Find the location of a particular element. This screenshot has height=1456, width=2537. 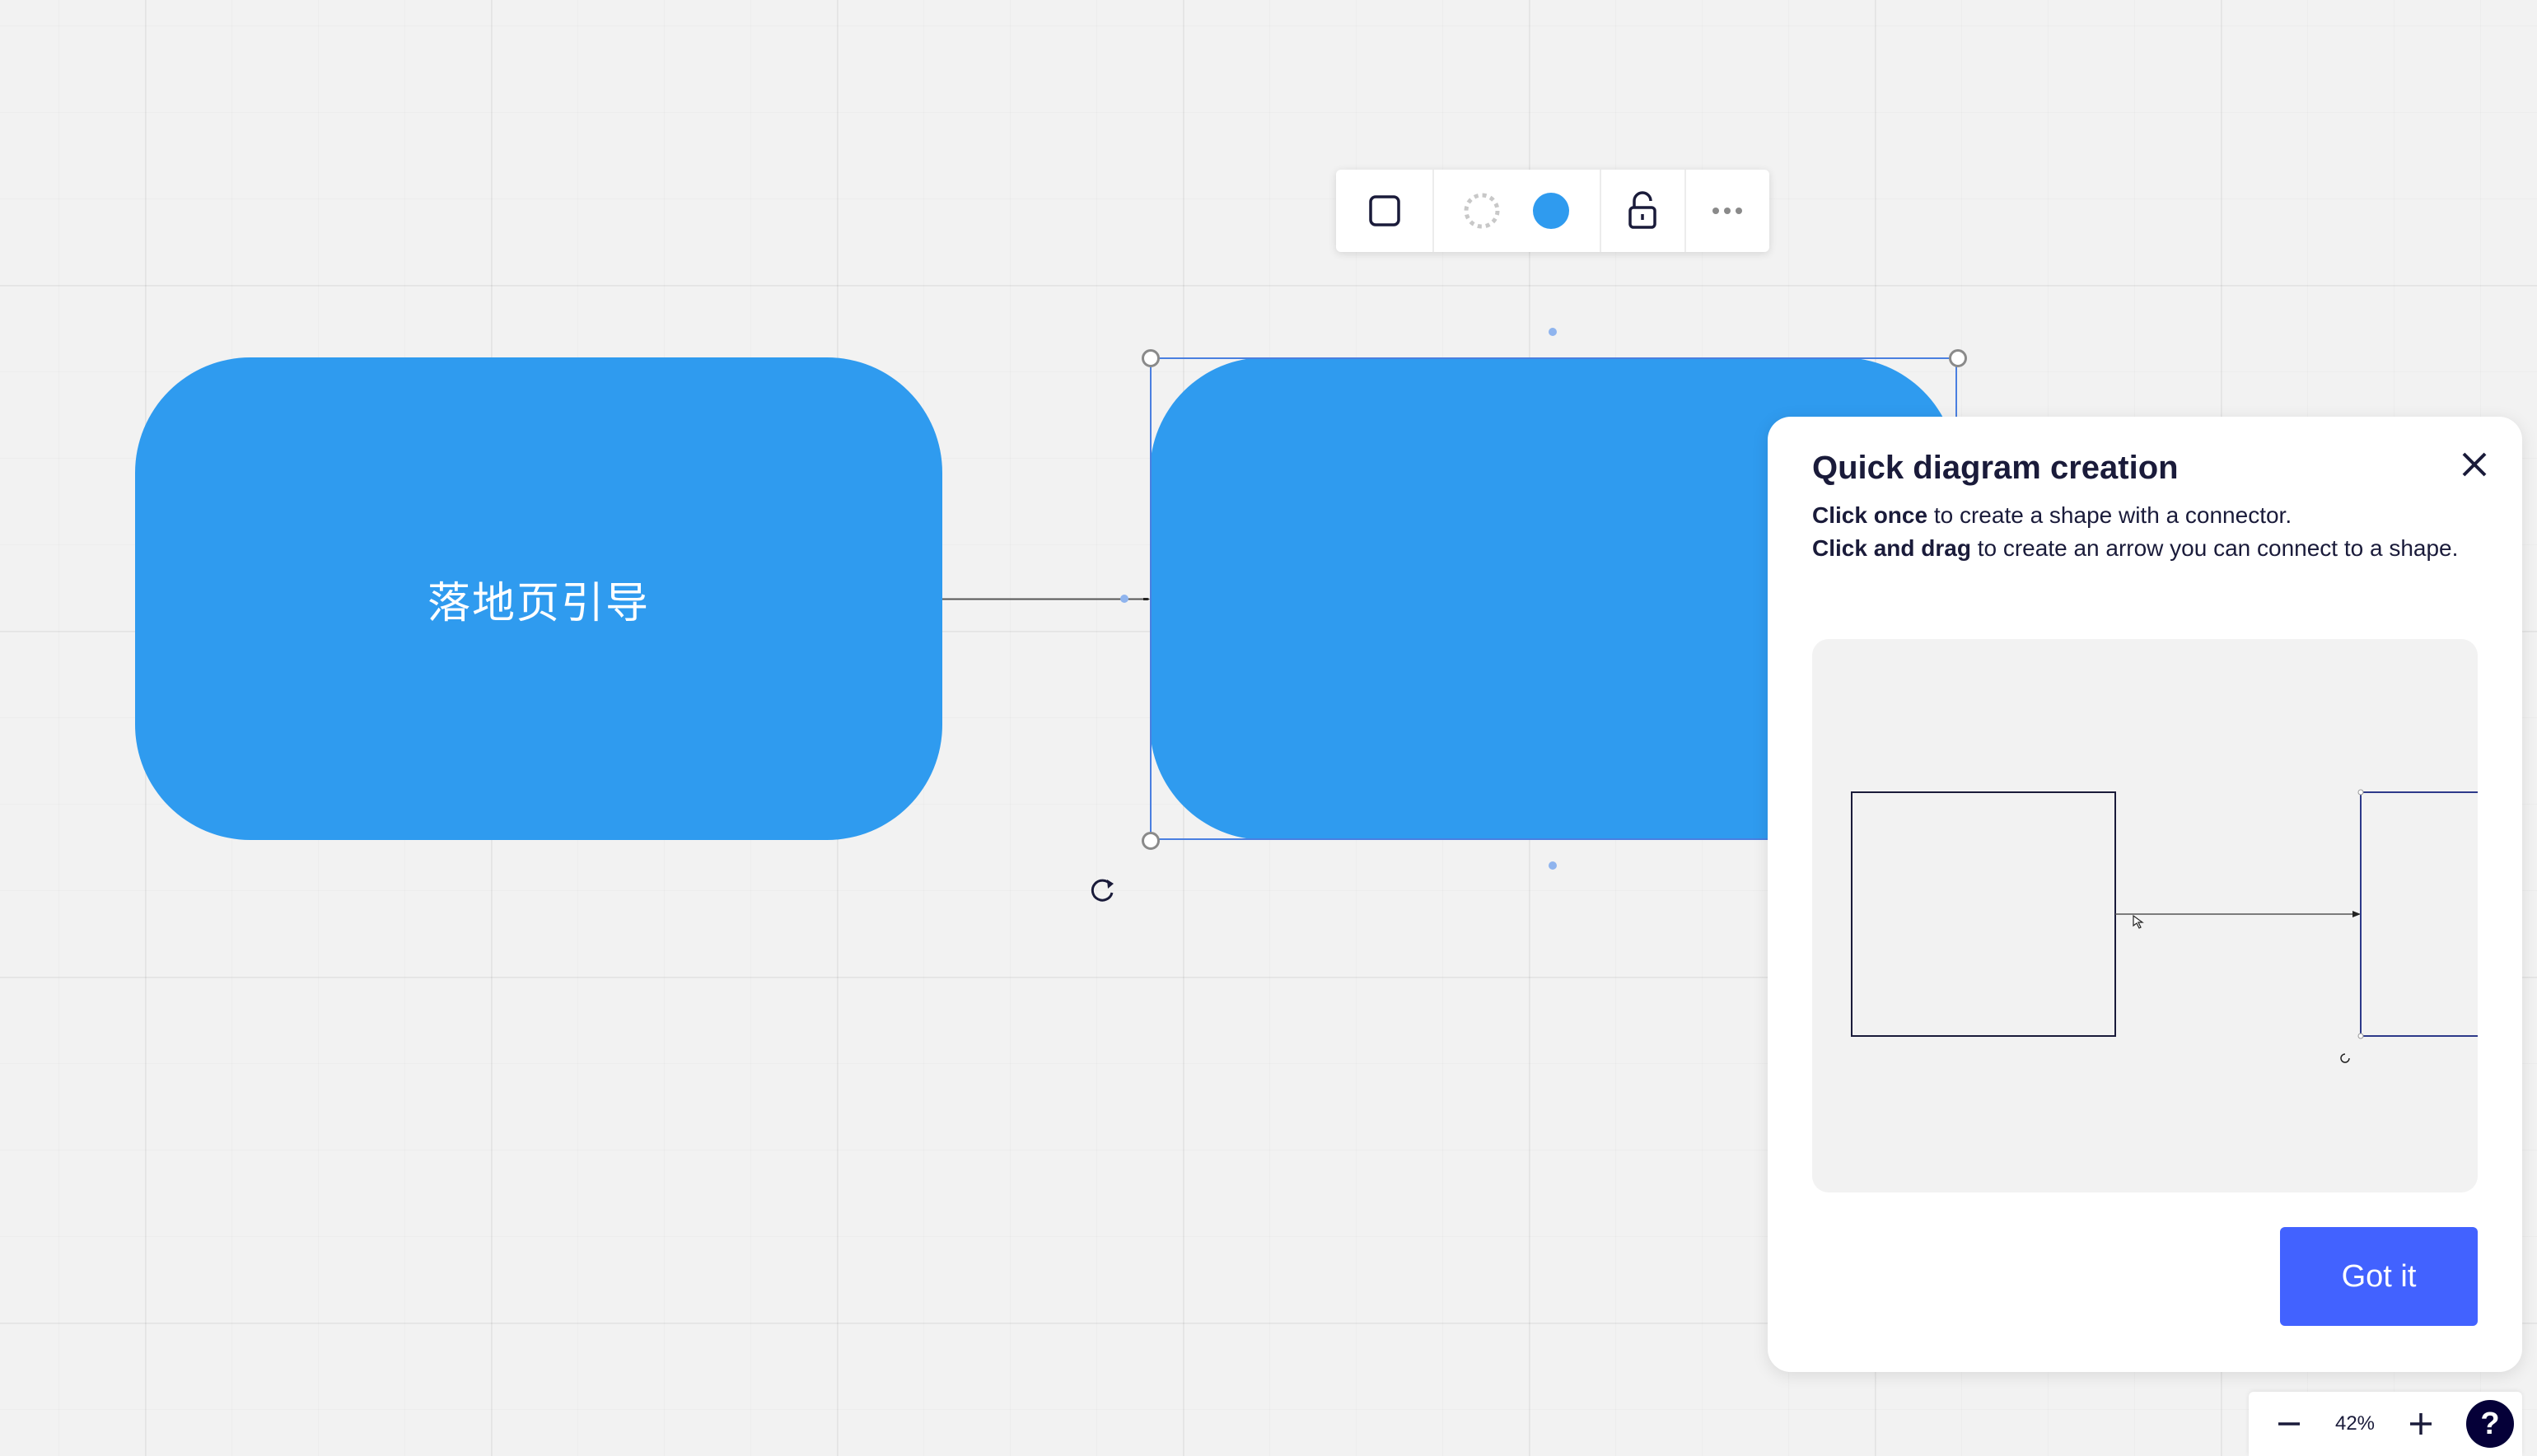

more-options-button is located at coordinates (1727, 211).